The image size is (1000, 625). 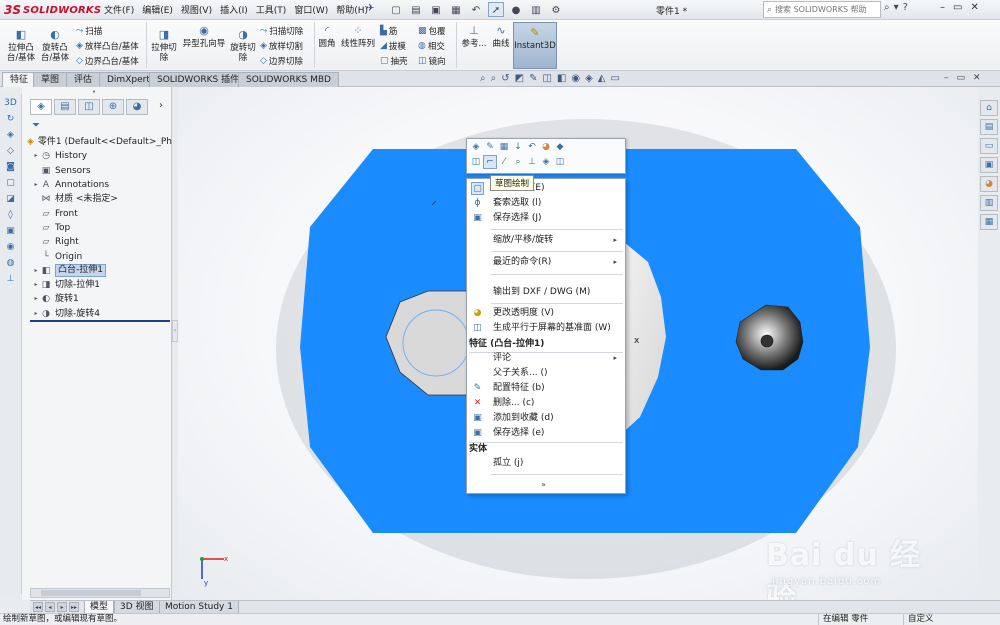 What do you see at coordinates (358, 36) in the screenshot?
I see `linear-pattern-button: ⁘ 线性阵列` at bounding box center [358, 36].